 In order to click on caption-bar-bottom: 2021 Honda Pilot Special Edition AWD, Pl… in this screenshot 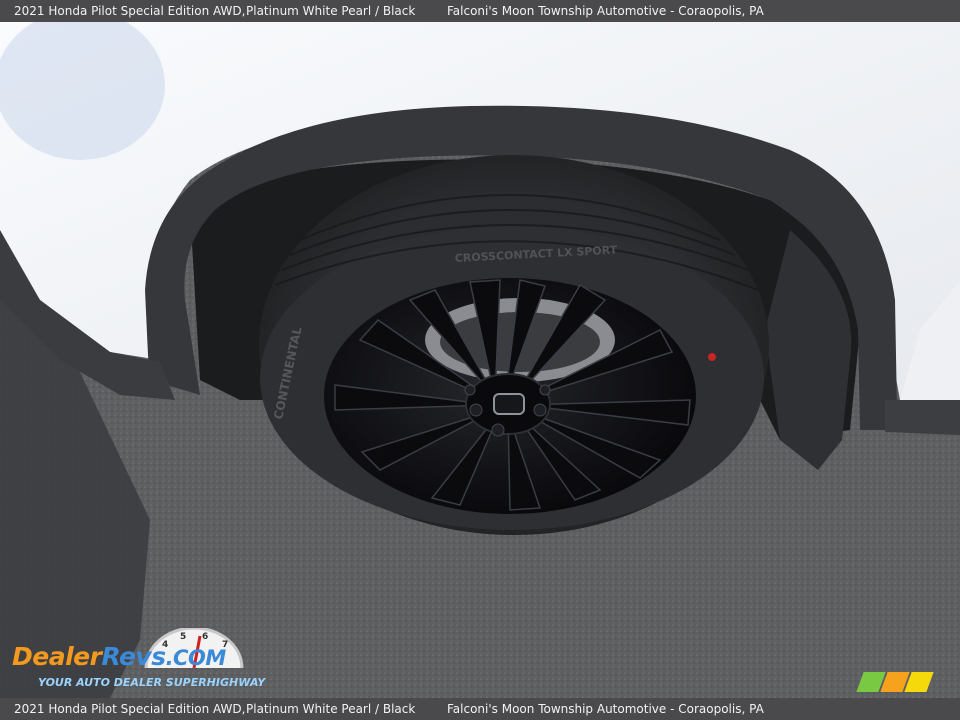, I will do `click(480, 709)`.